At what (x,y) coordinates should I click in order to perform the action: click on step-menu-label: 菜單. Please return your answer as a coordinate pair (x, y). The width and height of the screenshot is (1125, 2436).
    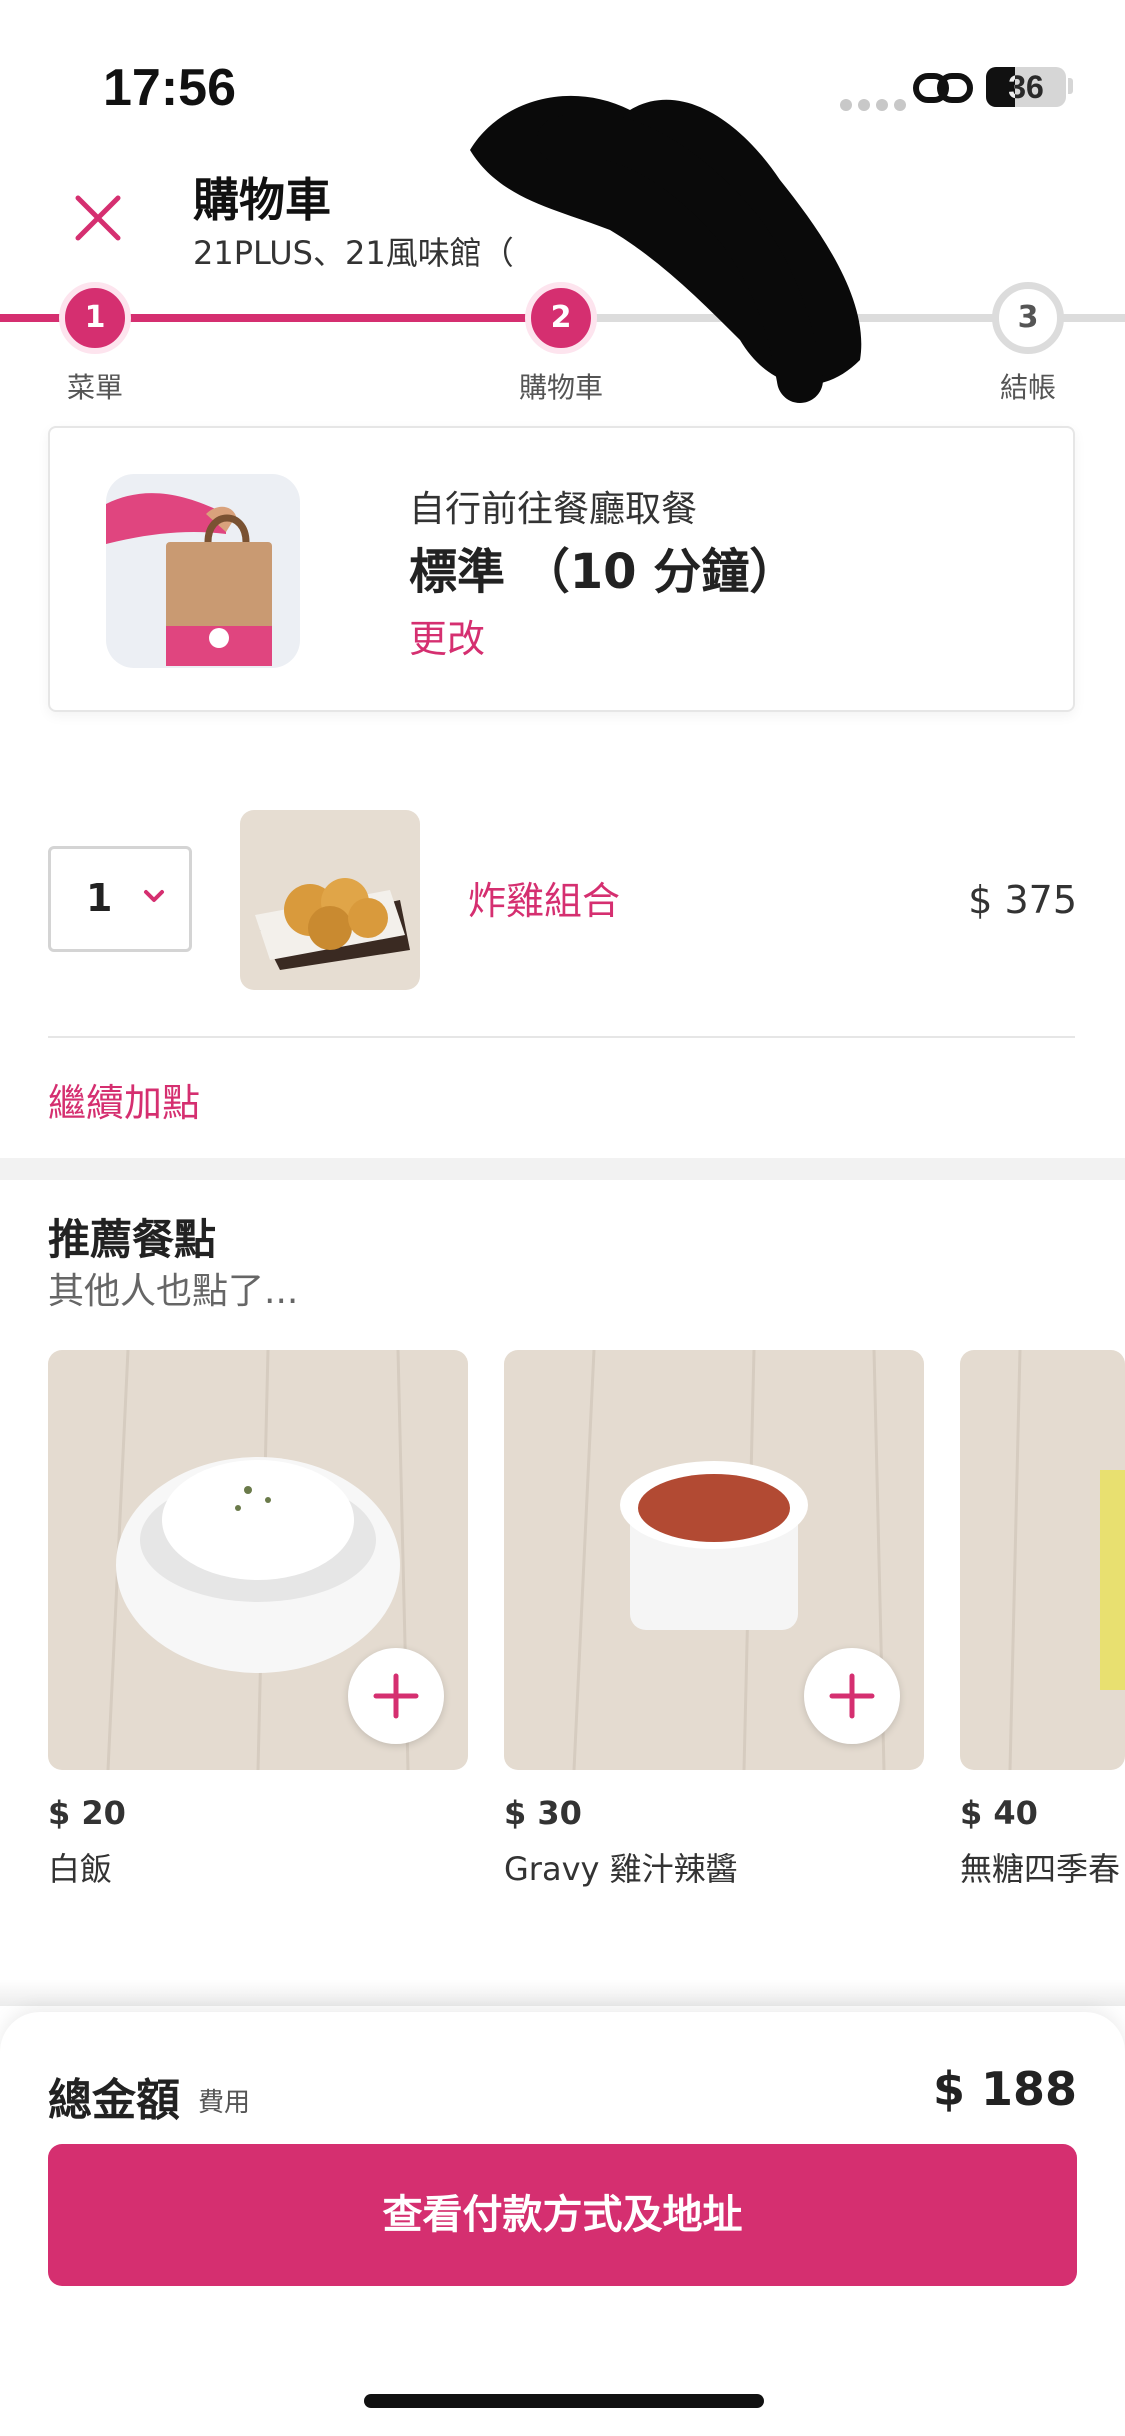
    Looking at the image, I should click on (94, 387).